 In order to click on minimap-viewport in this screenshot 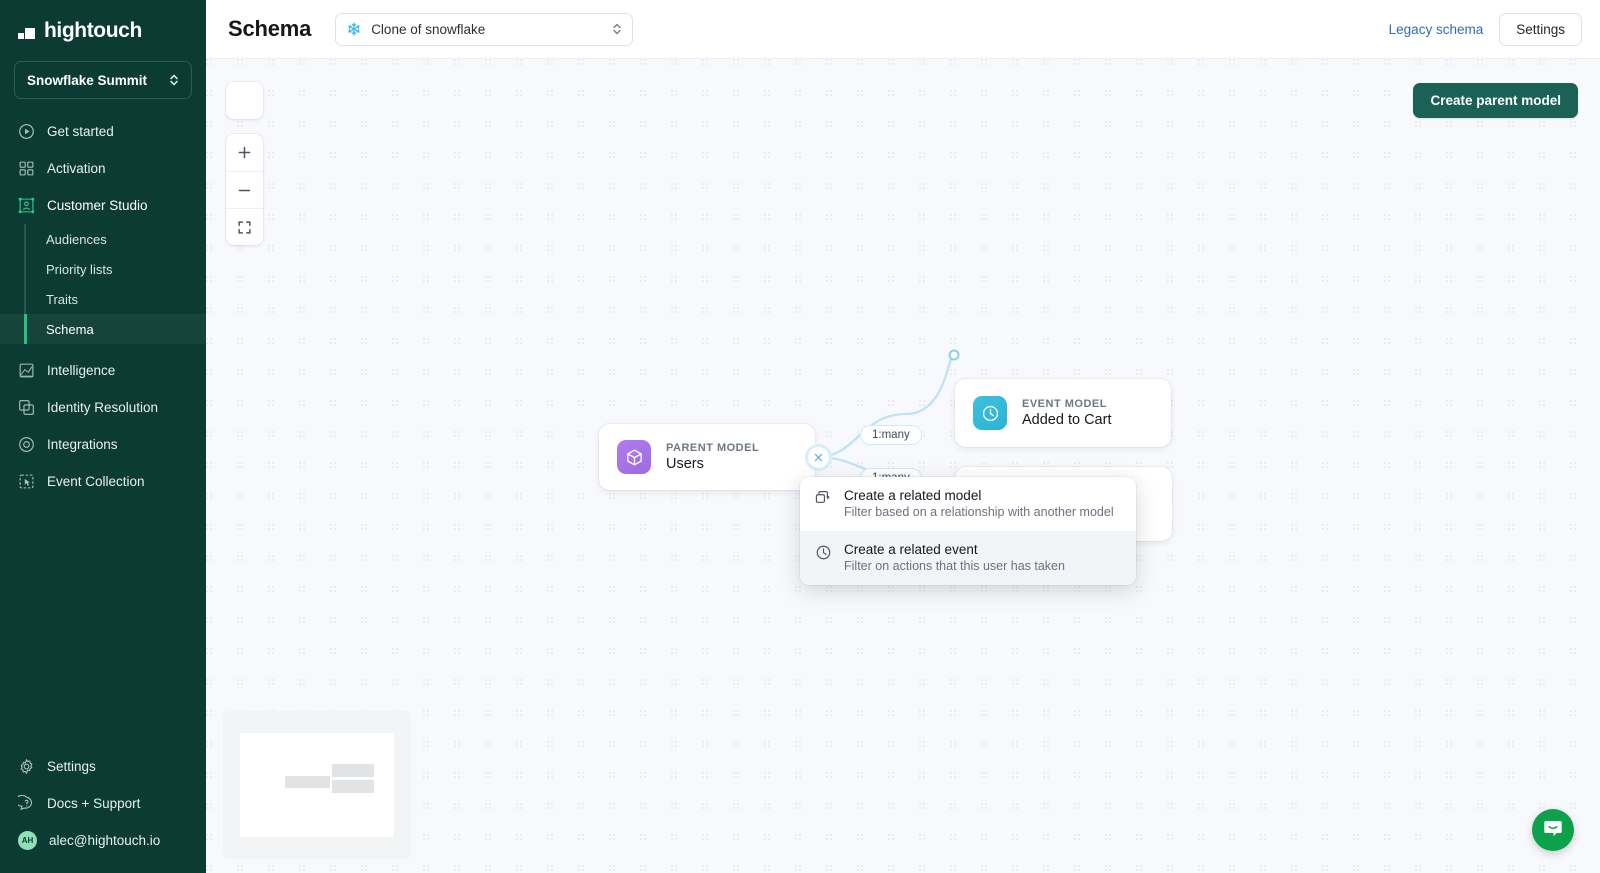, I will do `click(317, 785)`.